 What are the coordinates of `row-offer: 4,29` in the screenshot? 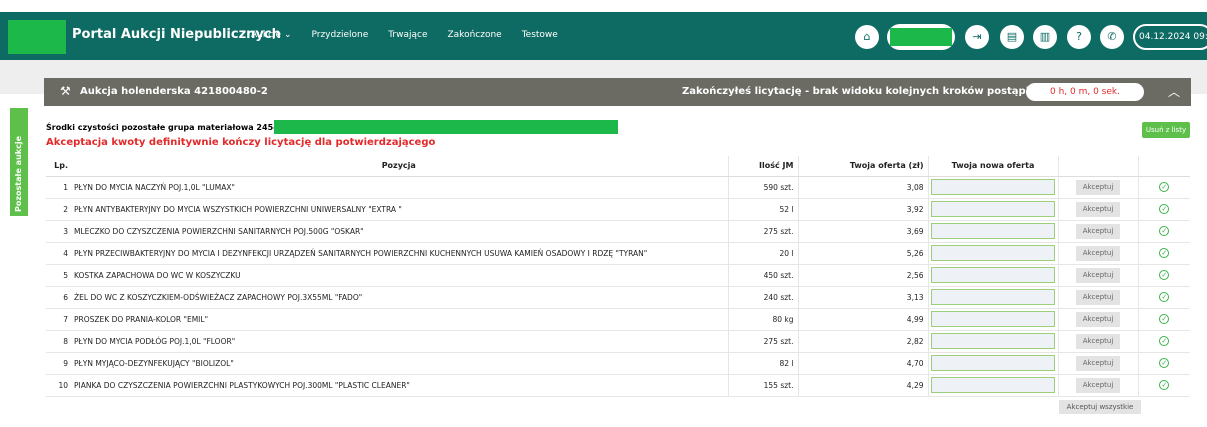 It's located at (862, 385).